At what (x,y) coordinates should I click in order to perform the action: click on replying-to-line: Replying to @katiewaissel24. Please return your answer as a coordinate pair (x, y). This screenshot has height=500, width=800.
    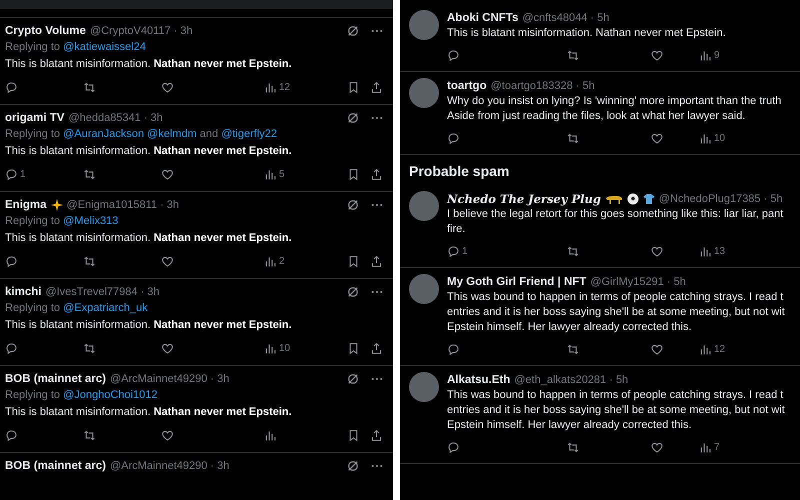
    Looking at the image, I should click on (76, 47).